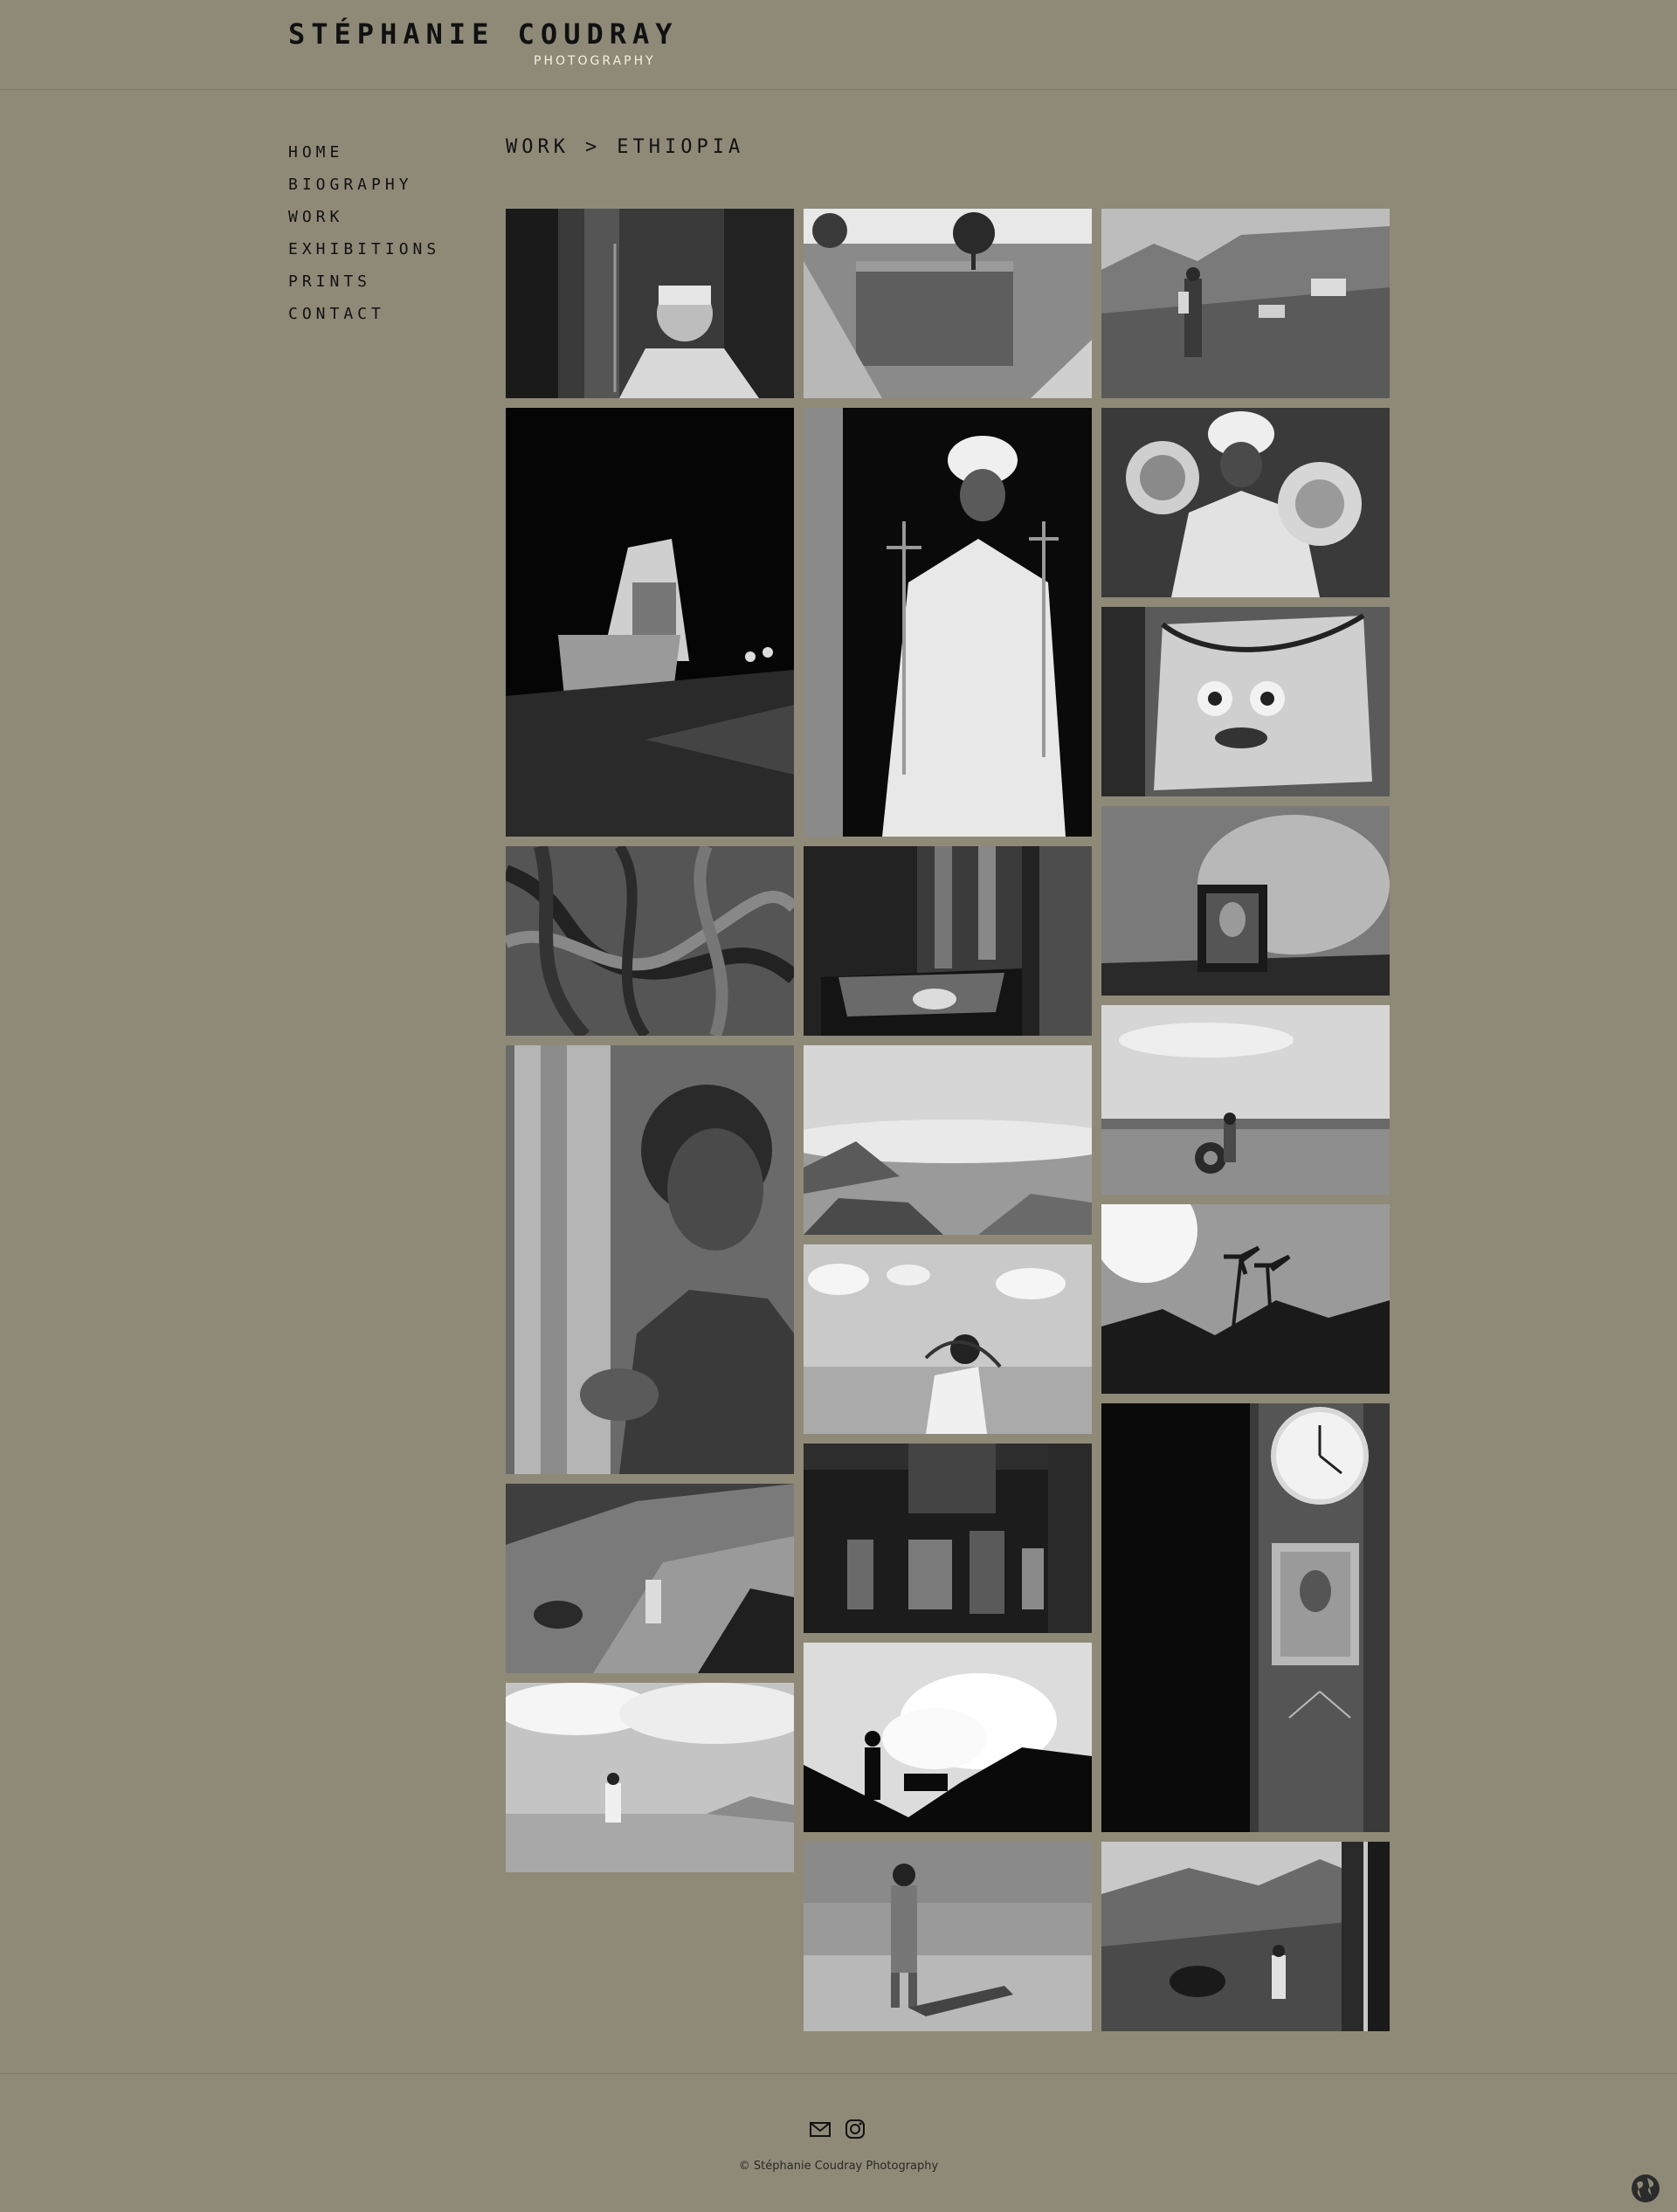 This screenshot has height=2212, width=1677. Describe the element at coordinates (364, 191) in the screenshot. I see `nav-item-biography: BIOGRAPHY` at that location.